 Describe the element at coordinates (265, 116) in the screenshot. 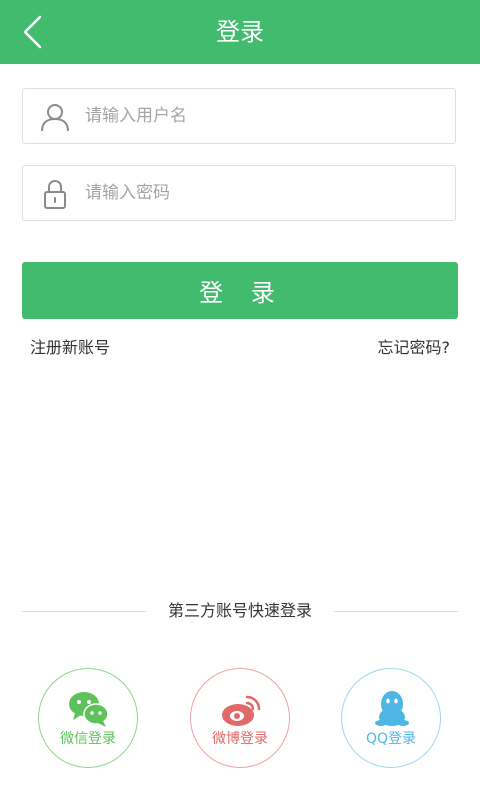

I see `username-input` at that location.